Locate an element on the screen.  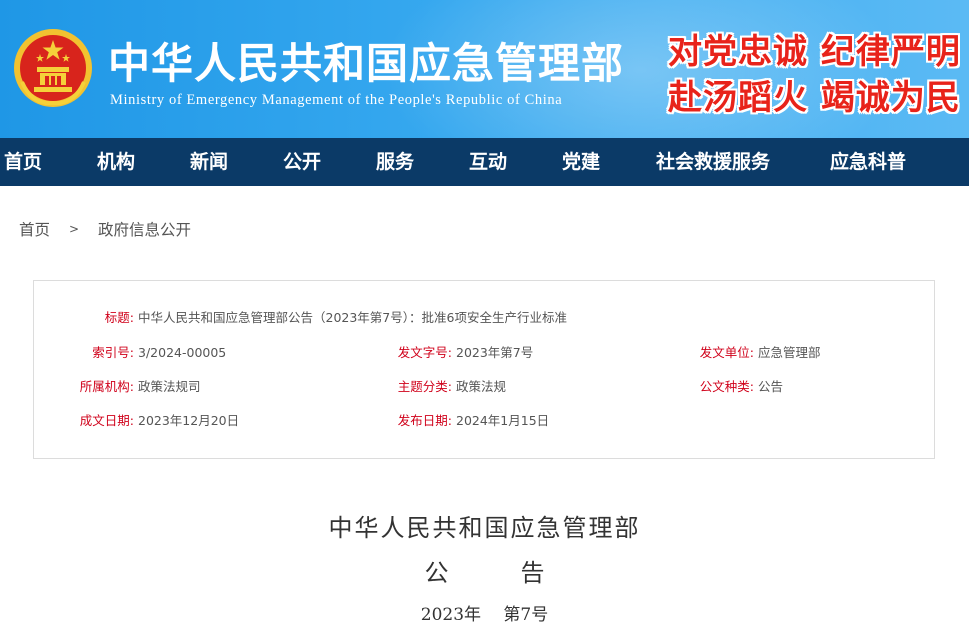
info-published-label: 发布日期: is located at coordinates (424, 420).